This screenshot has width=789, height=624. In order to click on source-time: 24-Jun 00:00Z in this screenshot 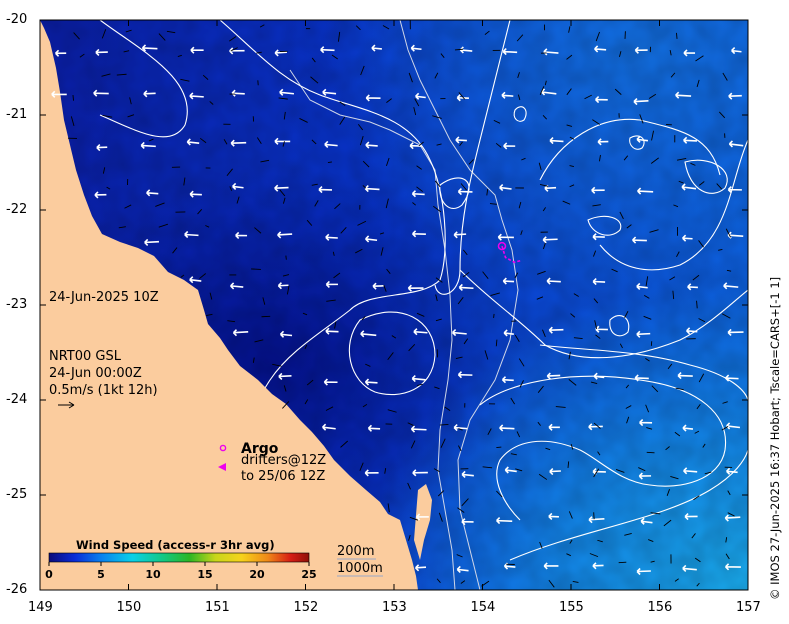, I will do `click(95, 373)`.